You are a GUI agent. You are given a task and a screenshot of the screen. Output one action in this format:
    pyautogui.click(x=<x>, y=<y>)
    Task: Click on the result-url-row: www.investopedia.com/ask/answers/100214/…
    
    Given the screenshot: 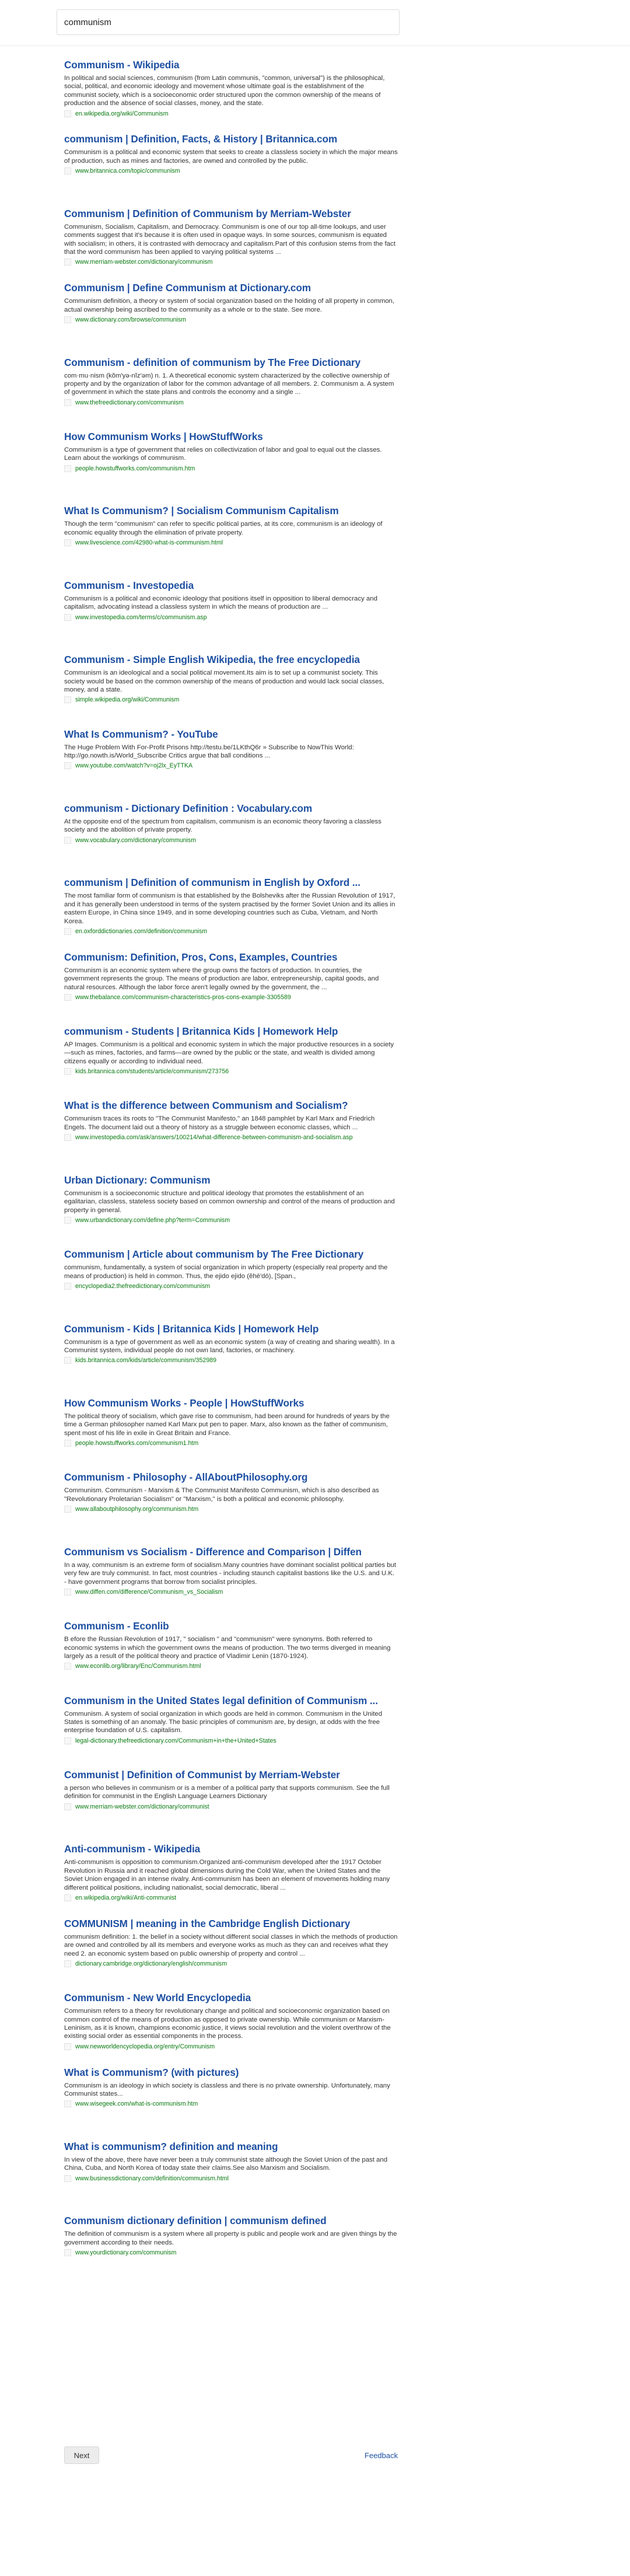 What is the action you would take?
    pyautogui.click(x=231, y=1137)
    